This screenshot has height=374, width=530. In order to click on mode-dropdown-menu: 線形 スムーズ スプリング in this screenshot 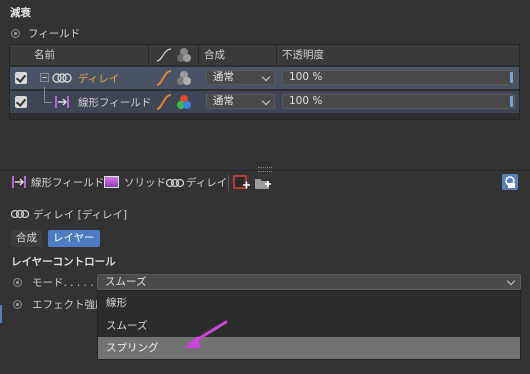, I will do `click(309, 325)`.